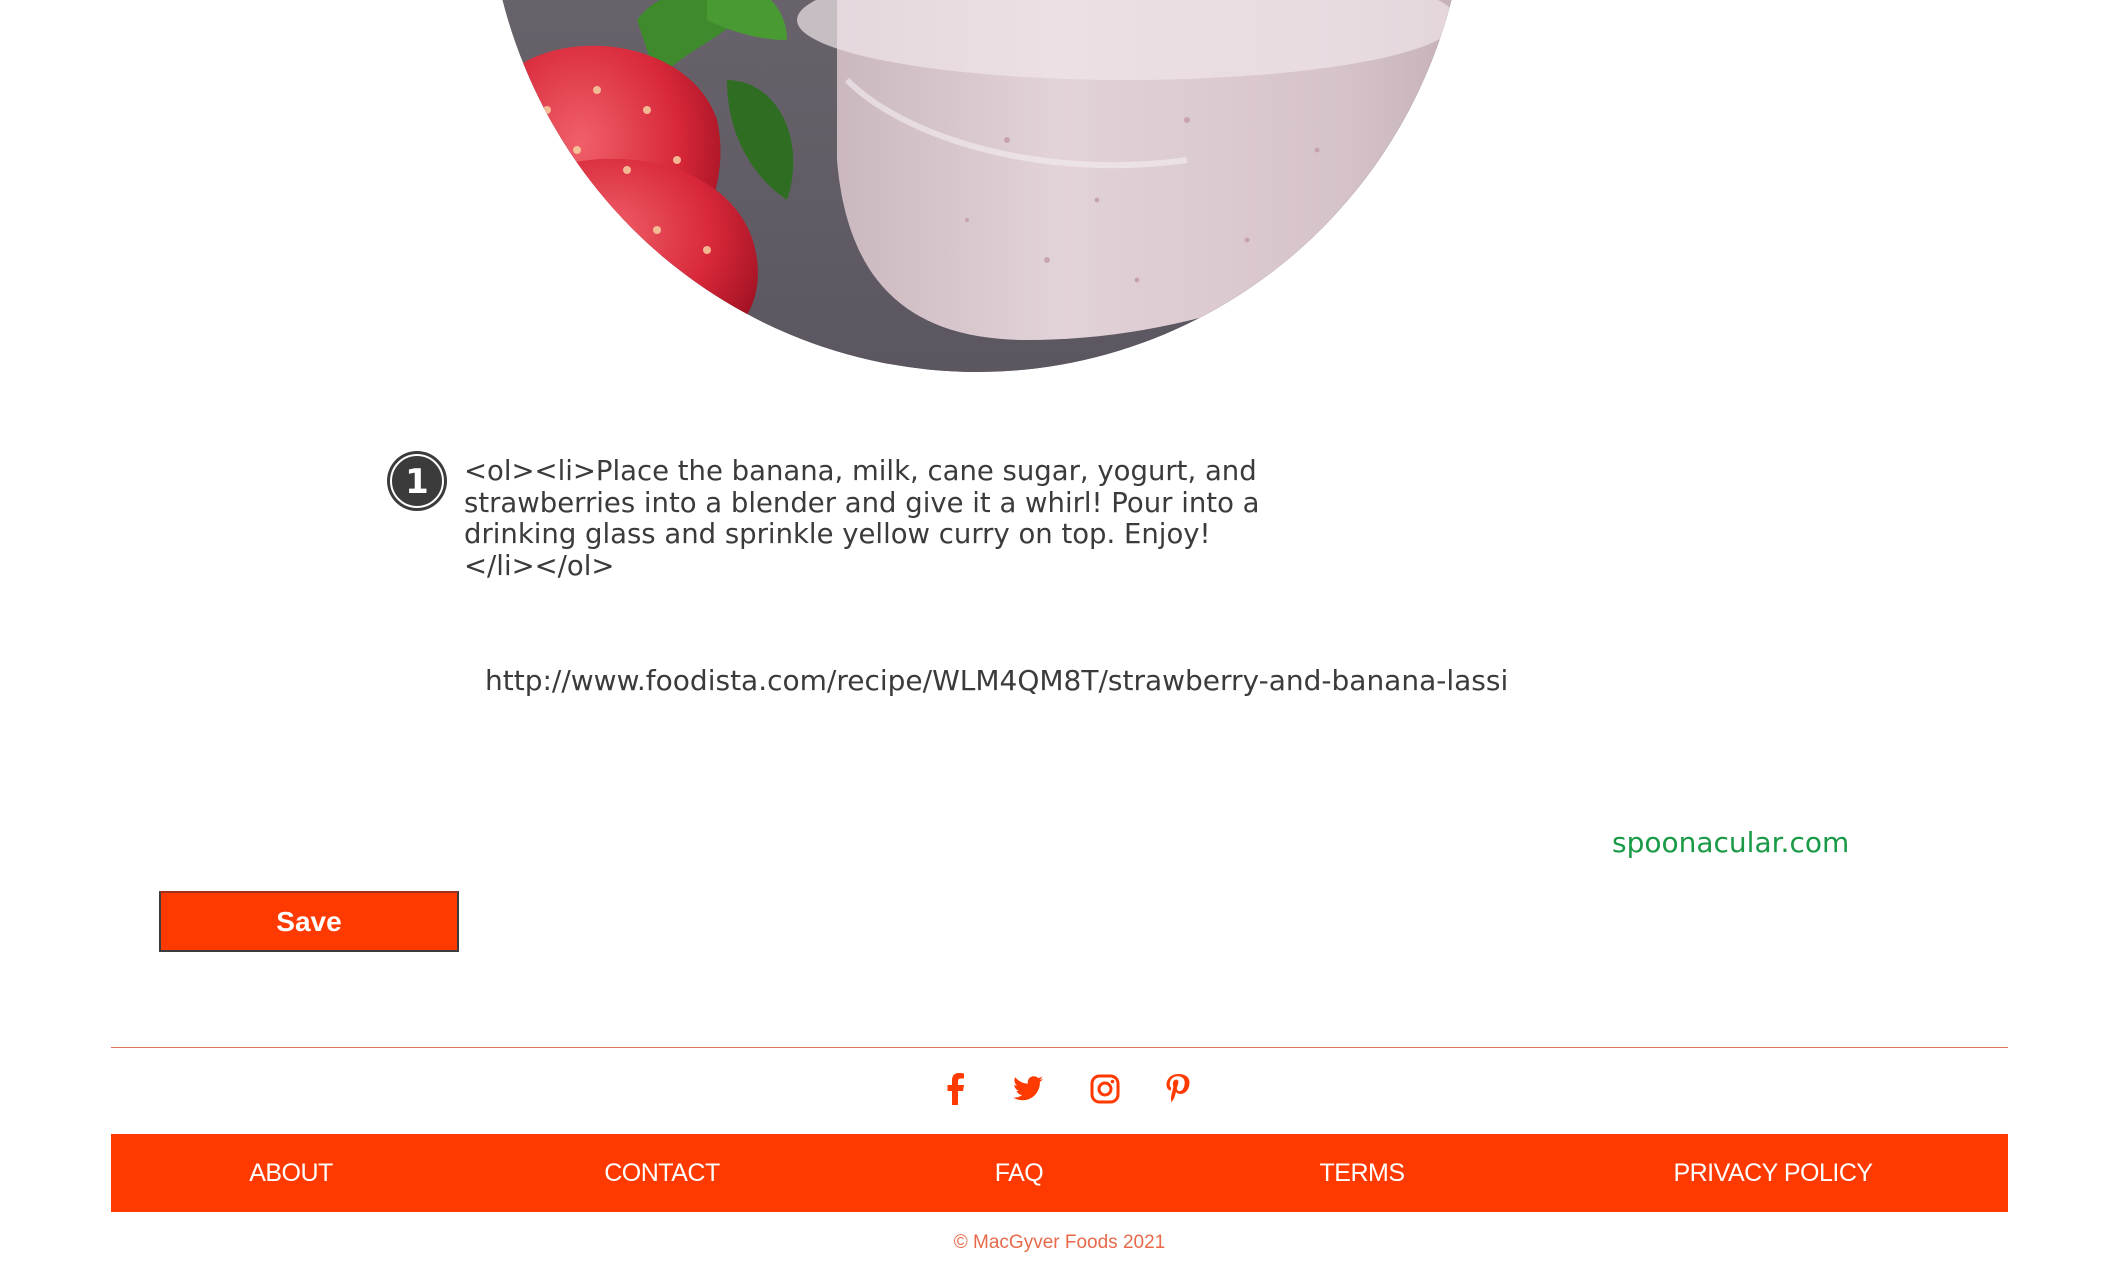 The height and width of the screenshot is (1268, 2119). I want to click on footer-nav: ABOUT CONTACT FAQ TERMS PRIVACY POLICY, so click(1059, 1173).